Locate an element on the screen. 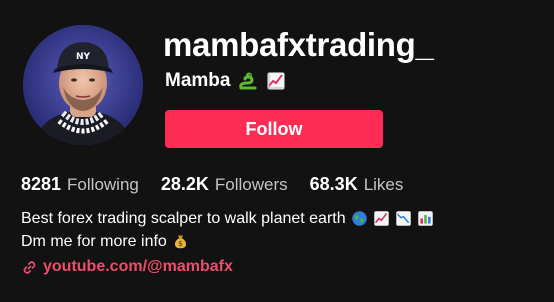 The image size is (554, 302). likes-count: 68.3K is located at coordinates (333, 184).